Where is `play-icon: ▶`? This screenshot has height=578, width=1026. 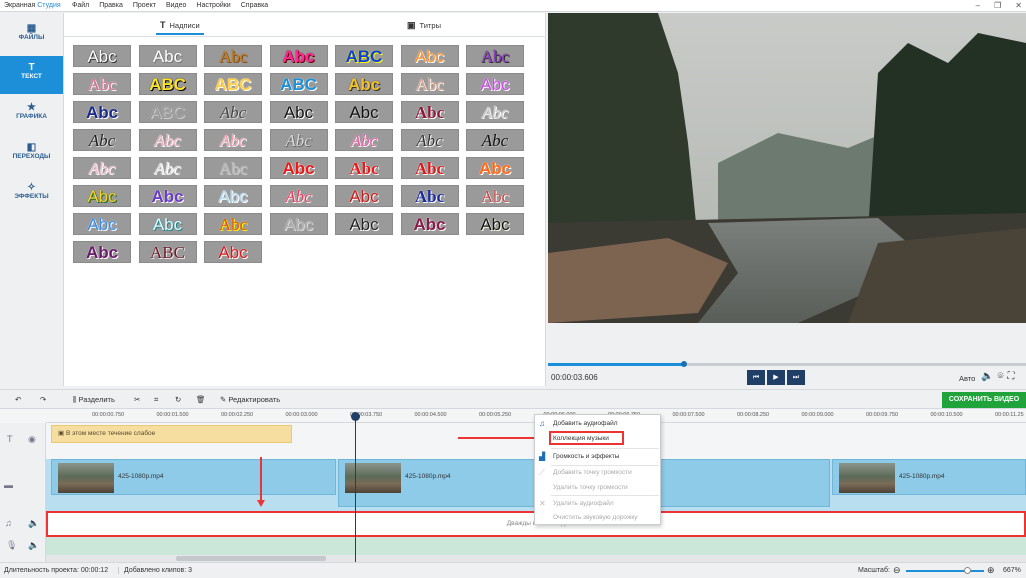
play-icon: ▶ is located at coordinates (776, 377).